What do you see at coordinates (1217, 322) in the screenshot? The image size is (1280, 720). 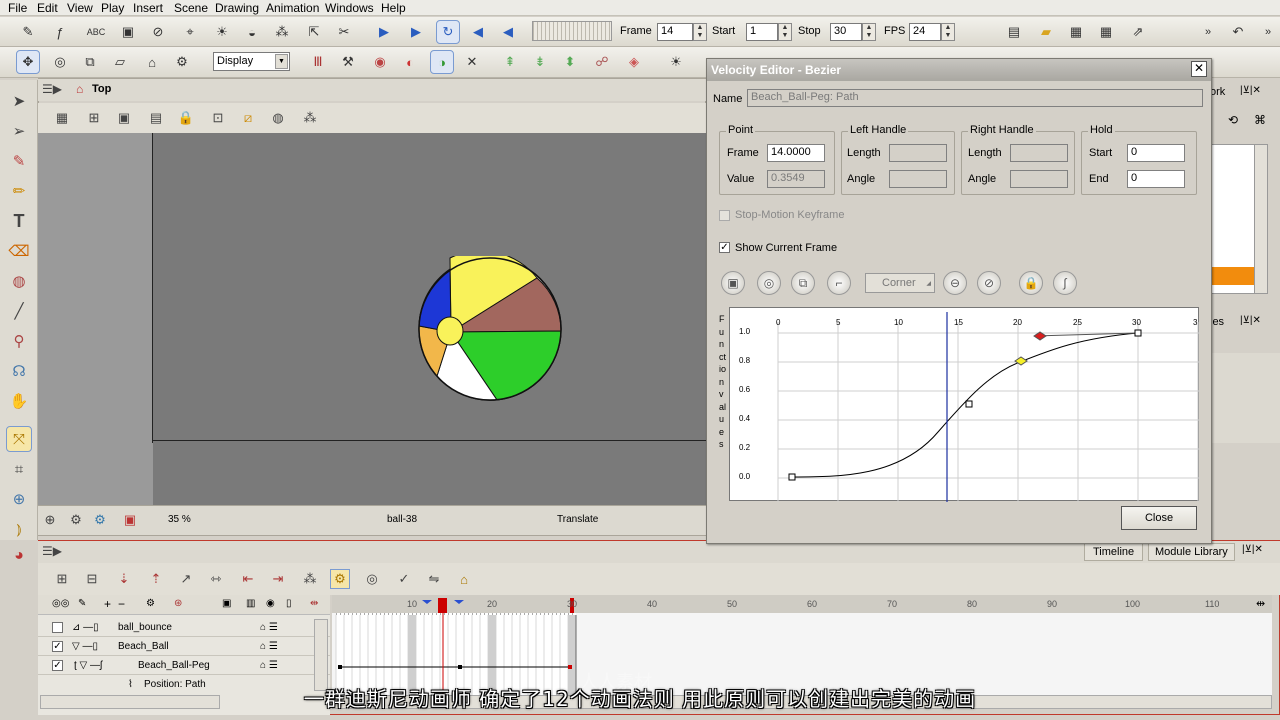 I see `right-panel-tab-properties: ies` at bounding box center [1217, 322].